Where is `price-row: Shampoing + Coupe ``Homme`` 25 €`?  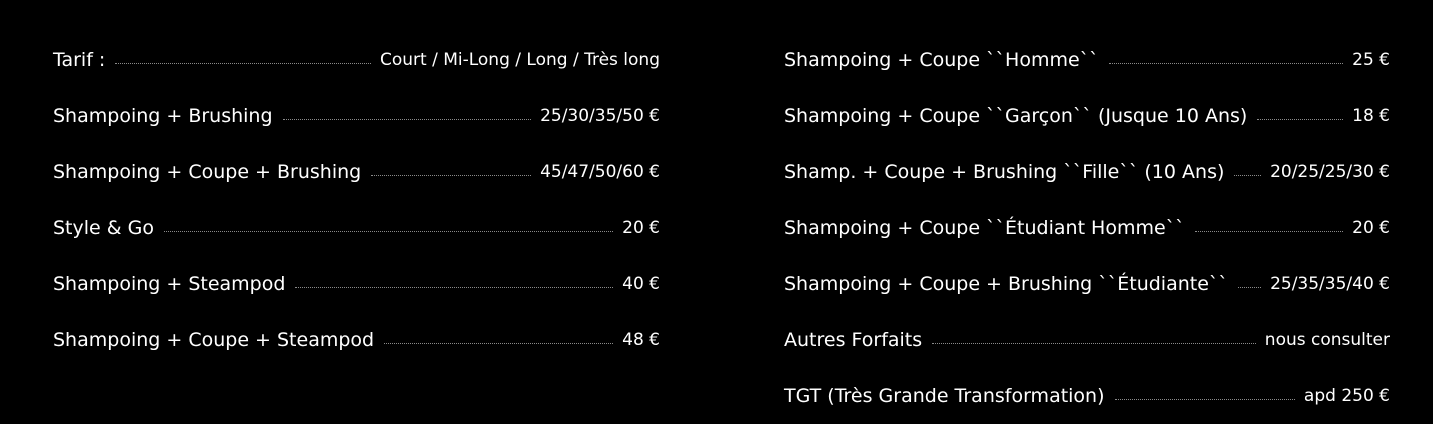
price-row: Shampoing + Coupe ``Homme`` 25 € is located at coordinates (1087, 60).